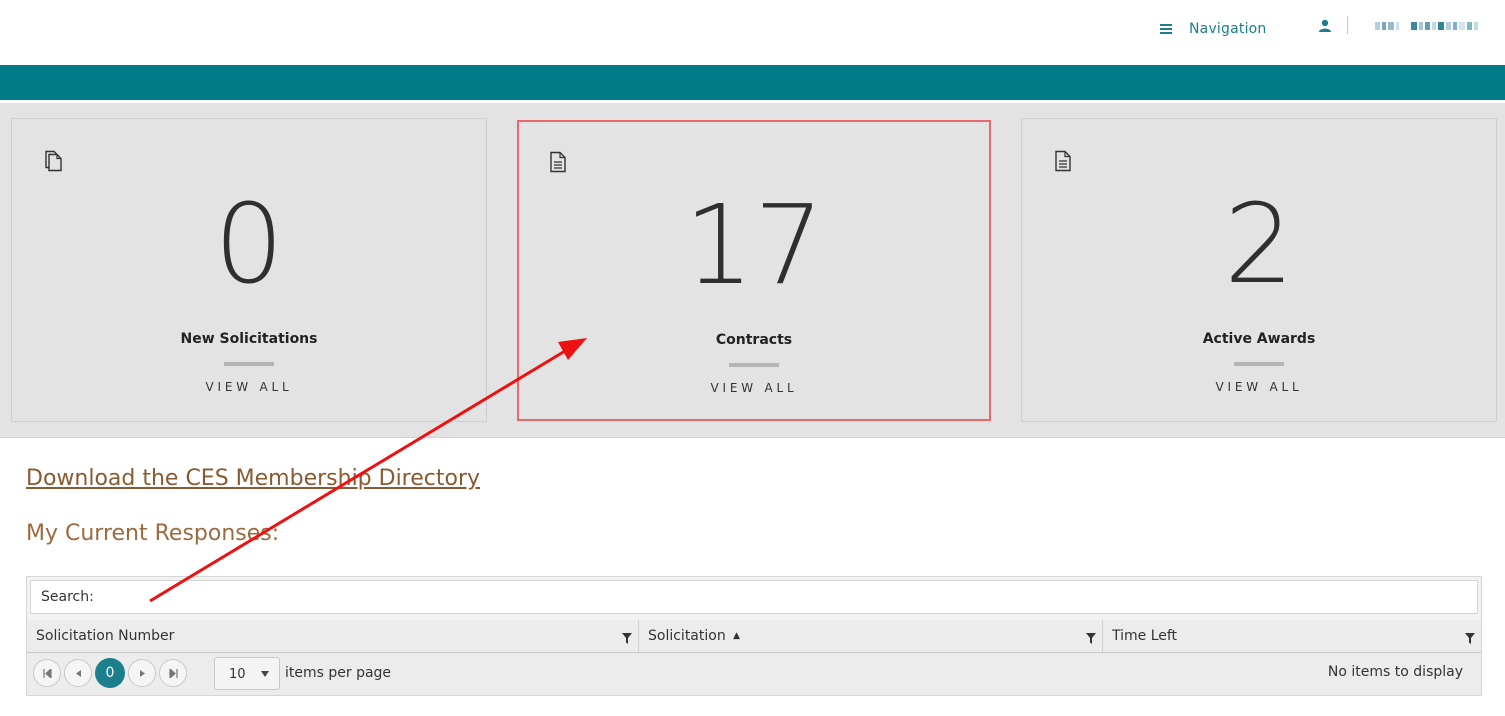  I want to click on navigation-label: Navigation, so click(1228, 29).